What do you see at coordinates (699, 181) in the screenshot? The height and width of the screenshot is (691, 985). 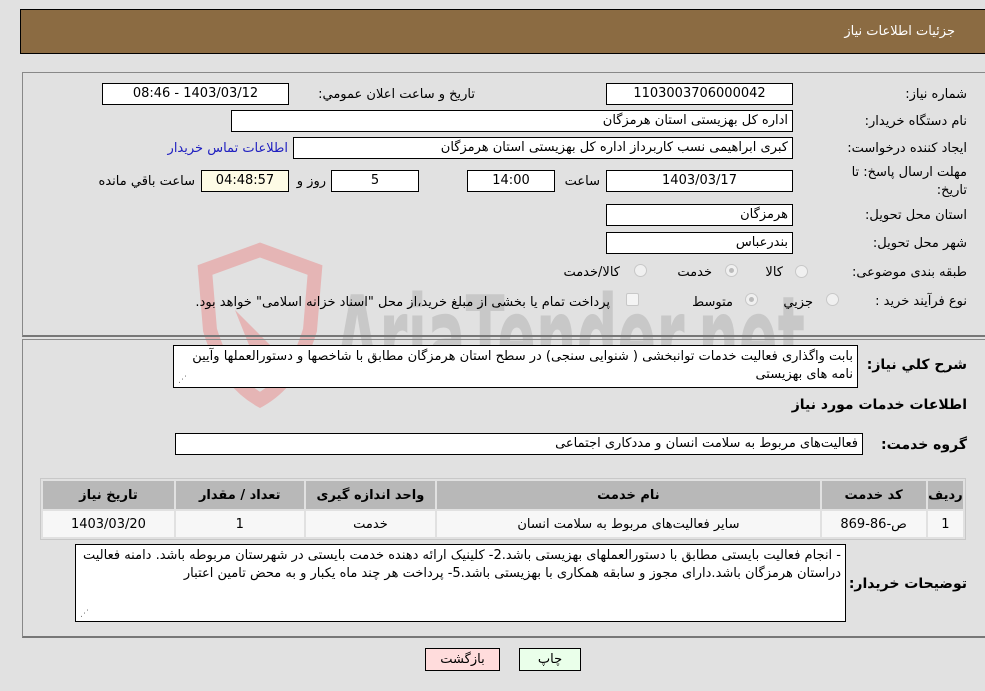 I see `deadline-date-field: 1403/03/17` at bounding box center [699, 181].